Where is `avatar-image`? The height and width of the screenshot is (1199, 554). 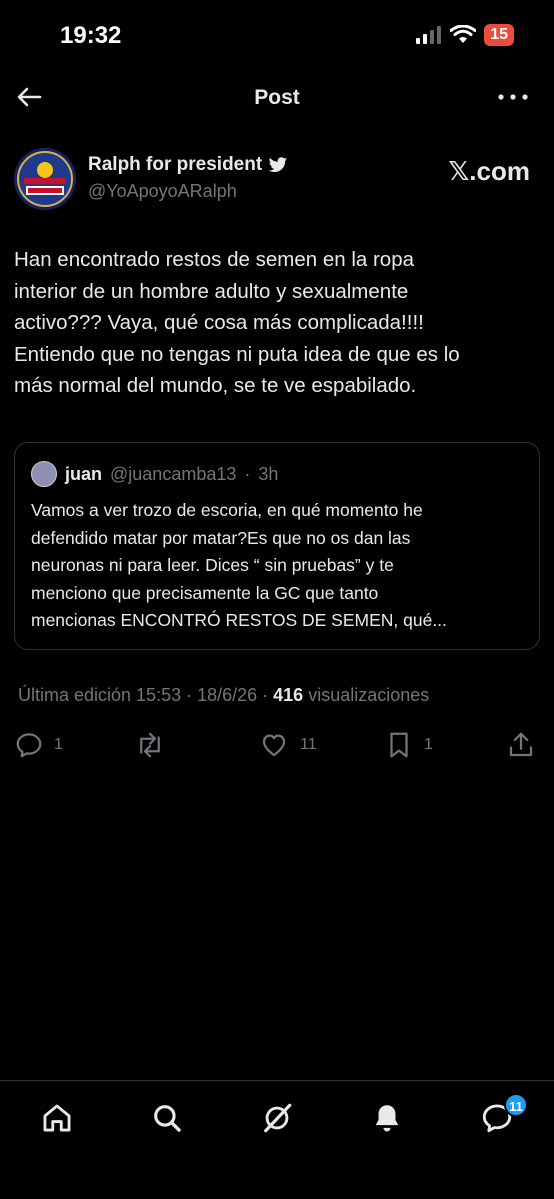
avatar-image is located at coordinates (45, 179).